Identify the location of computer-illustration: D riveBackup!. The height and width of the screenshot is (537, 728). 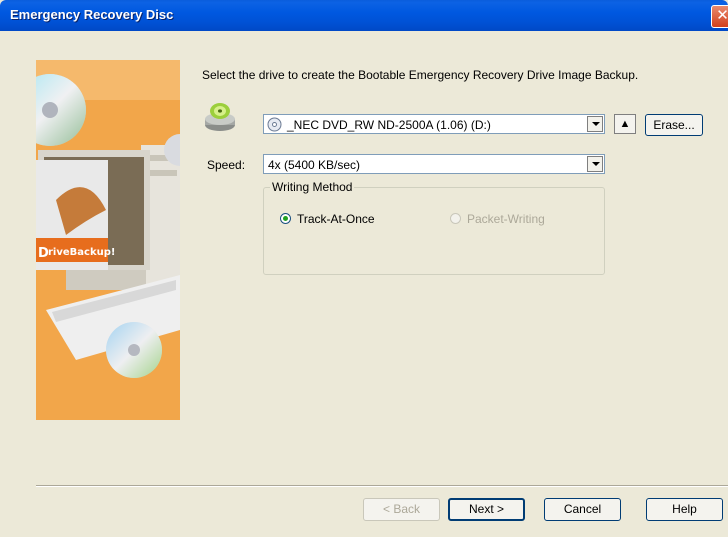
(108, 240).